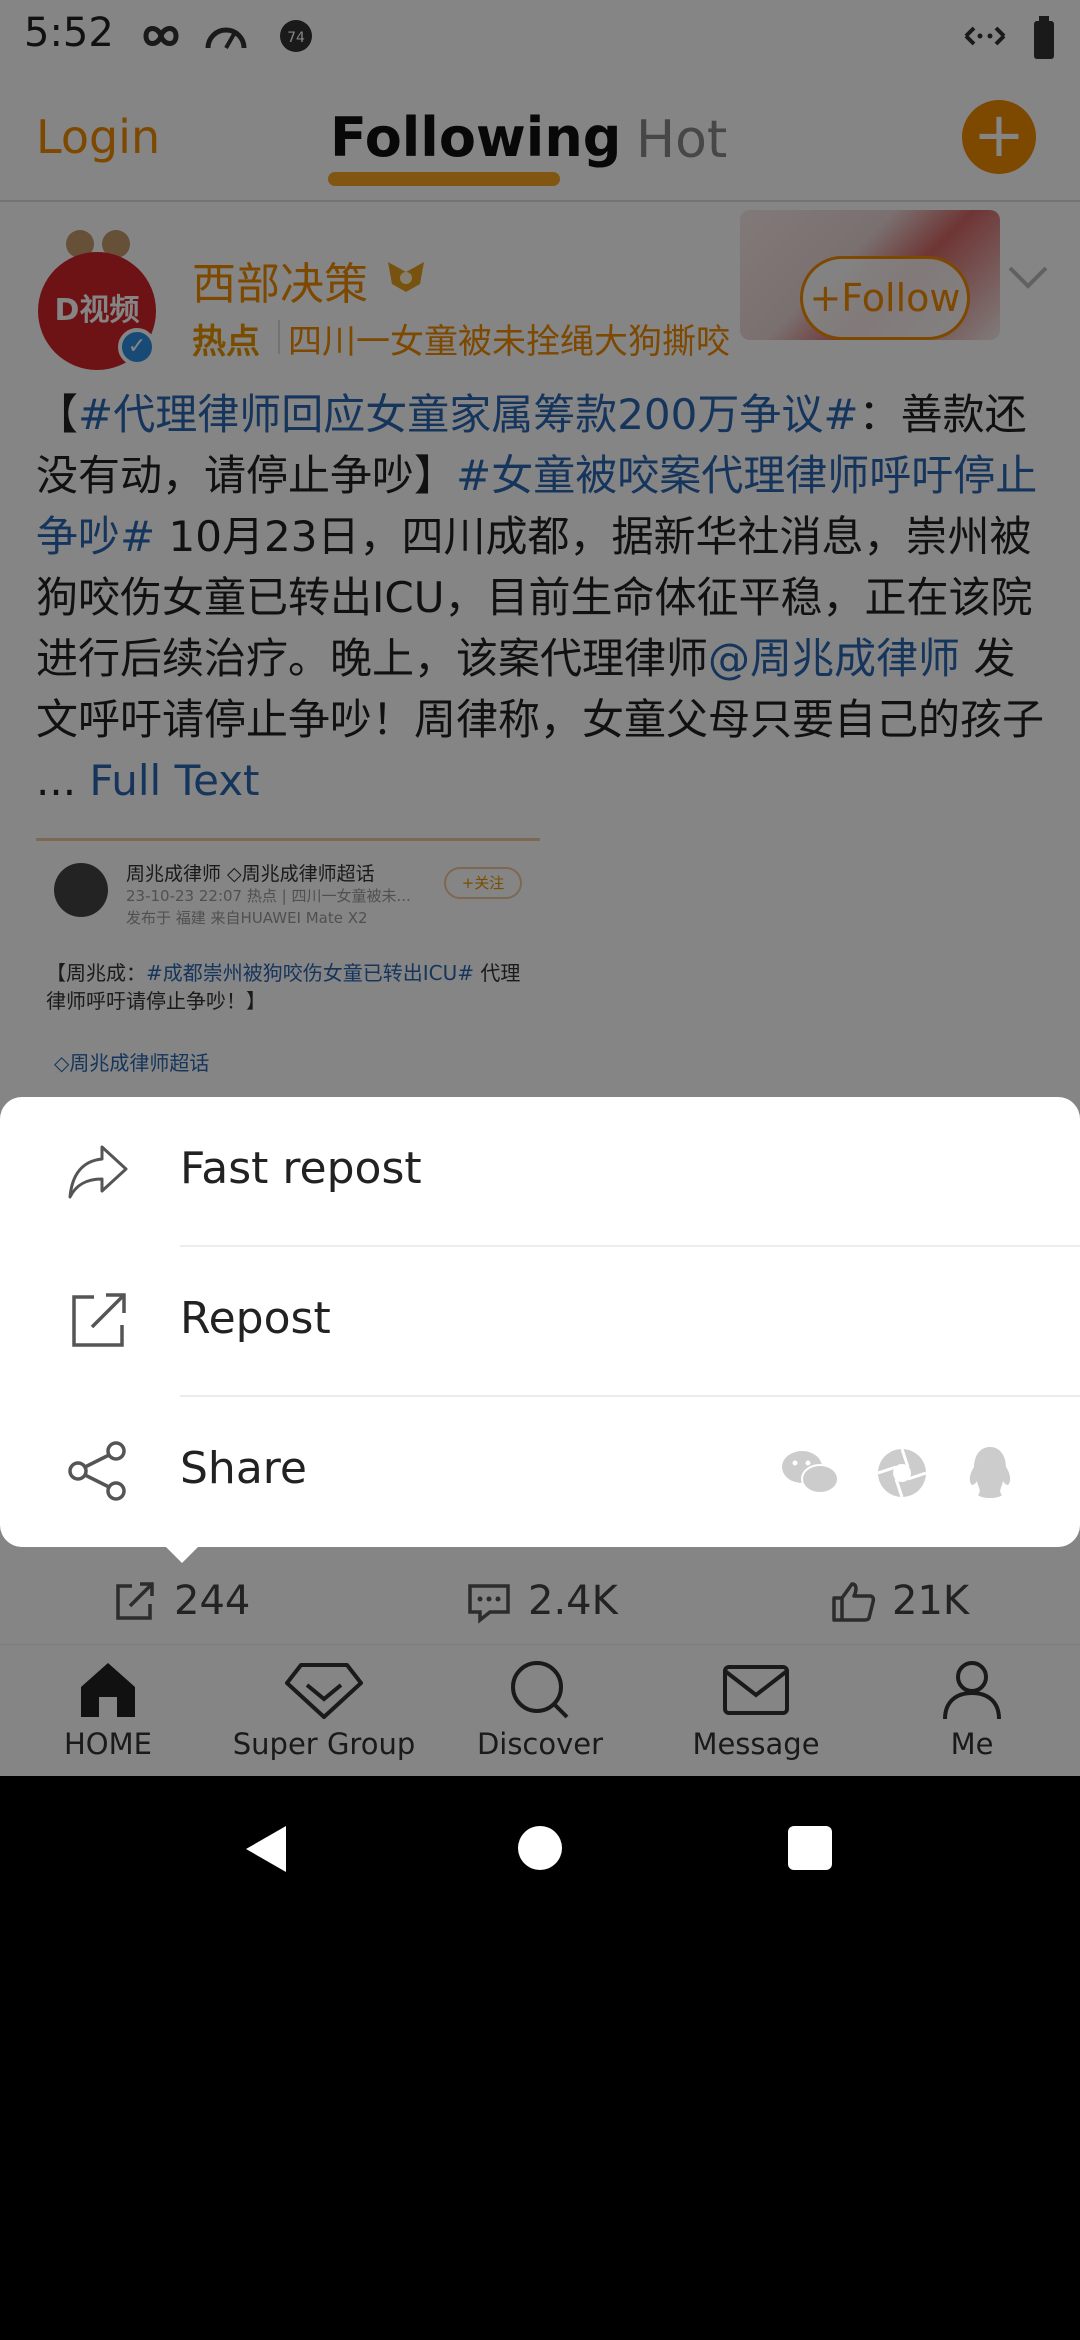 The width and height of the screenshot is (1080, 2340). I want to click on recent-apps-button, so click(810, 1848).